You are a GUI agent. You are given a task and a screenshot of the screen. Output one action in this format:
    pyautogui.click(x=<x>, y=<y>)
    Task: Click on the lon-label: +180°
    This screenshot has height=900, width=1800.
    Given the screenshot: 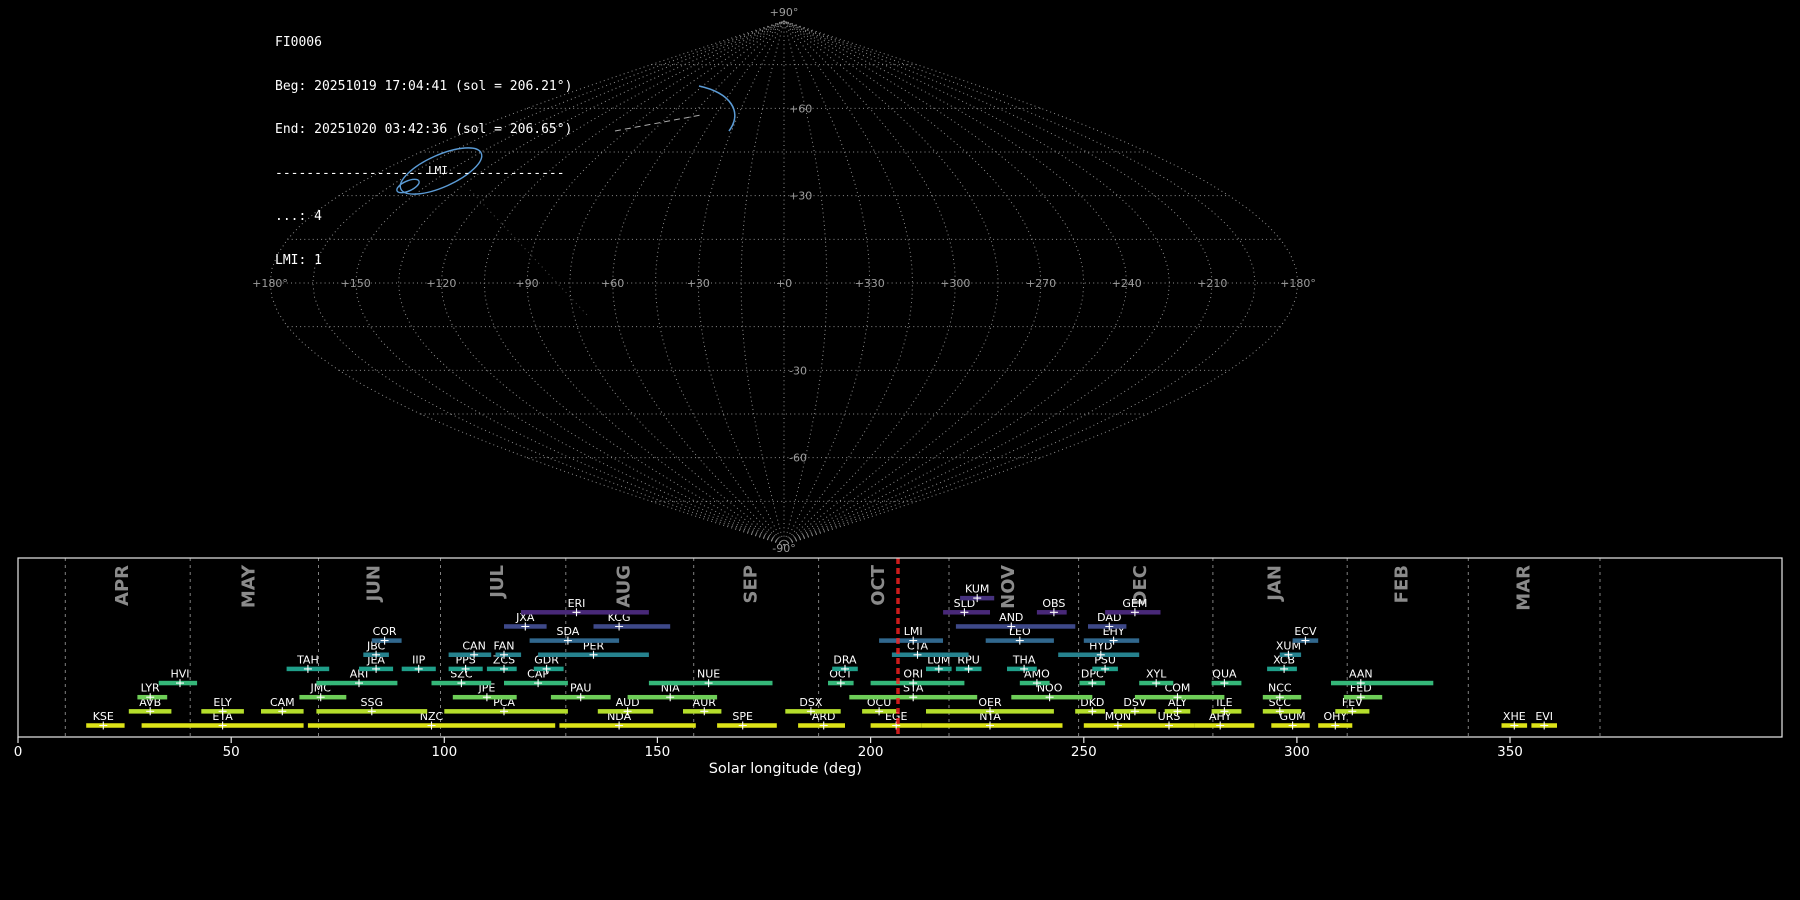 What is the action you would take?
    pyautogui.click(x=1298, y=283)
    